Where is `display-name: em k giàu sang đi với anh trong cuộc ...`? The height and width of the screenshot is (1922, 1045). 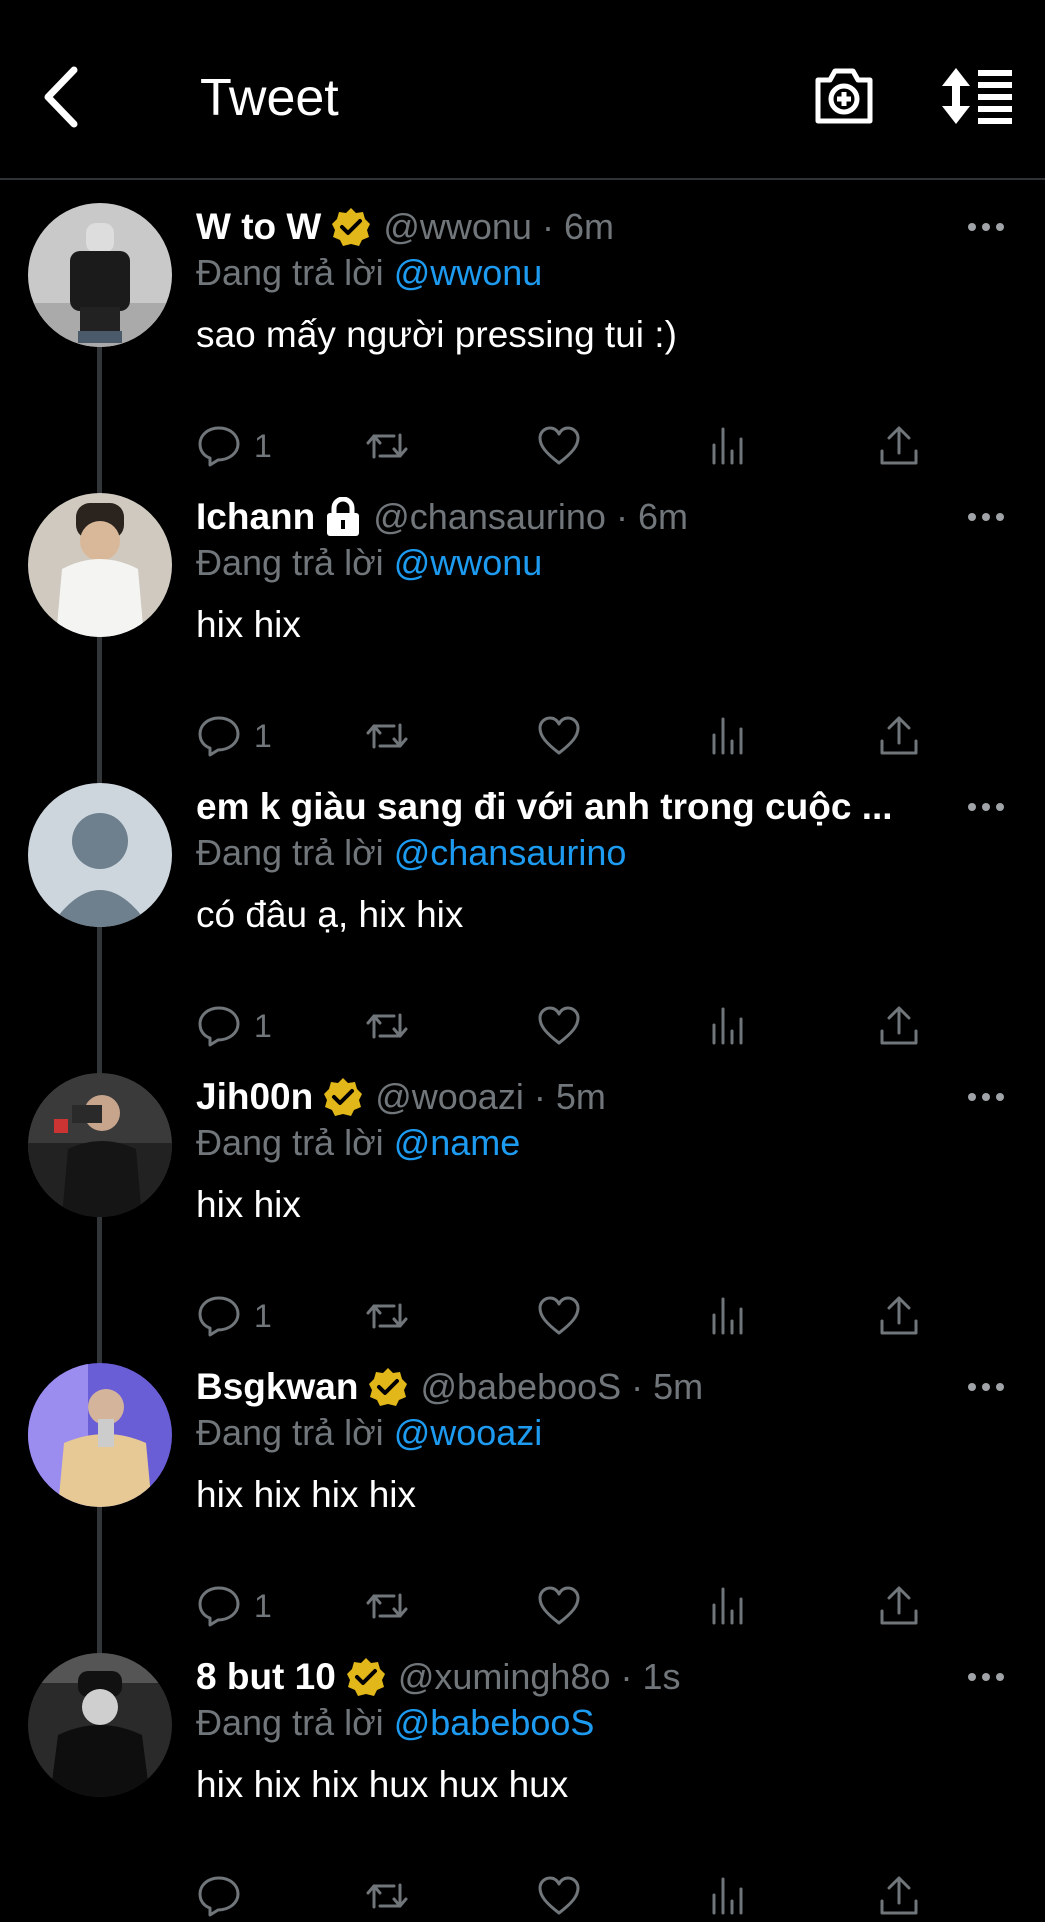 display-name: em k giàu sang đi với anh trong cuộc ... is located at coordinates (544, 807).